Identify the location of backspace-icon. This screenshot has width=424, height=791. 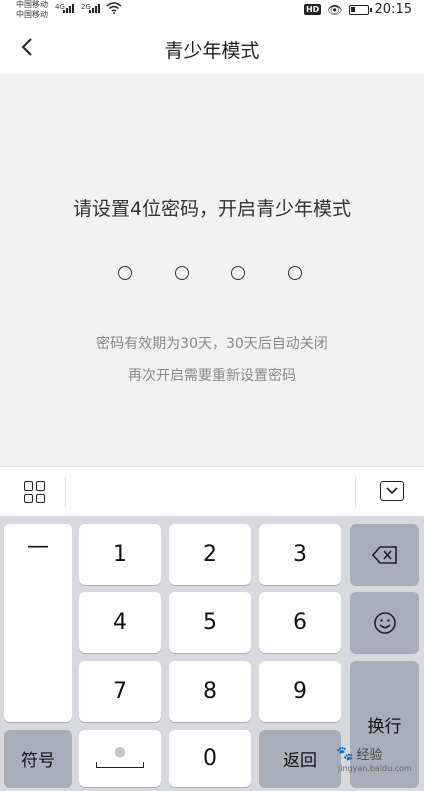
(384, 554).